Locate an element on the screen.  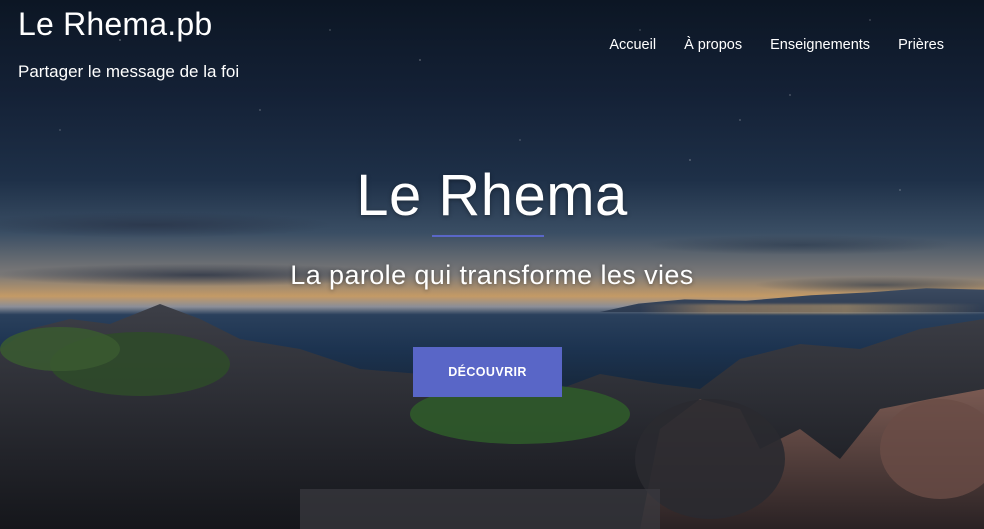
nav-item-accueil: Accueil is located at coordinates (632, 45).